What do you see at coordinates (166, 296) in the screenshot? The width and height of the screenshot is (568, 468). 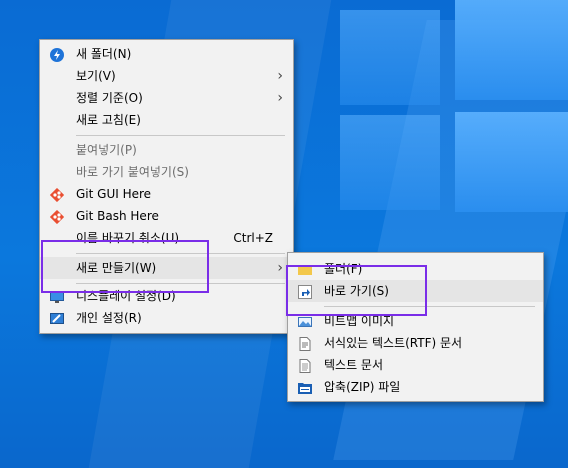 I see `menu-item-display-settings: 디스플레이 설정(D)` at bounding box center [166, 296].